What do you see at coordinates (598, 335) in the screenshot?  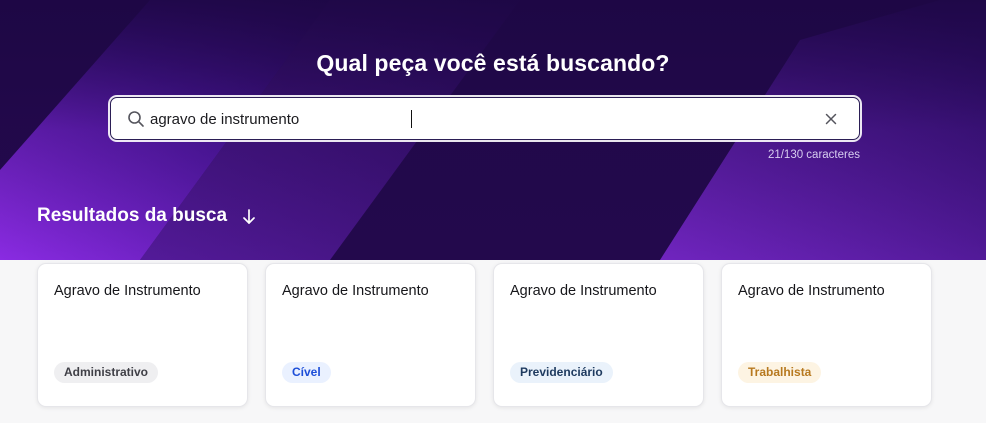 I see `result-card: Agravo de Instrumento Previdenciário` at bounding box center [598, 335].